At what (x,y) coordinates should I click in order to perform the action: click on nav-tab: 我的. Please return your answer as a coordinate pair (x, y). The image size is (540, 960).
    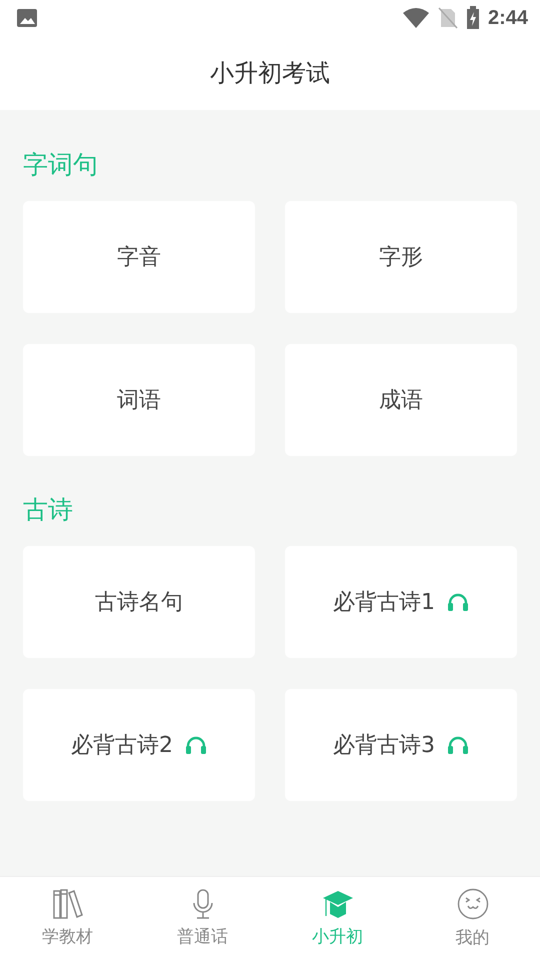
    Looking at the image, I should click on (472, 918).